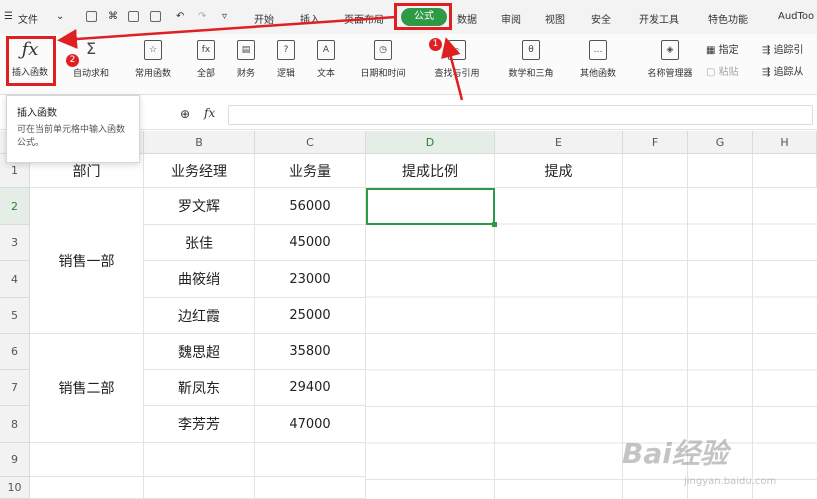 This screenshot has height=499, width=817. Describe the element at coordinates (87, 388) in the screenshot. I see `cell-group-2: 销售二部` at that location.